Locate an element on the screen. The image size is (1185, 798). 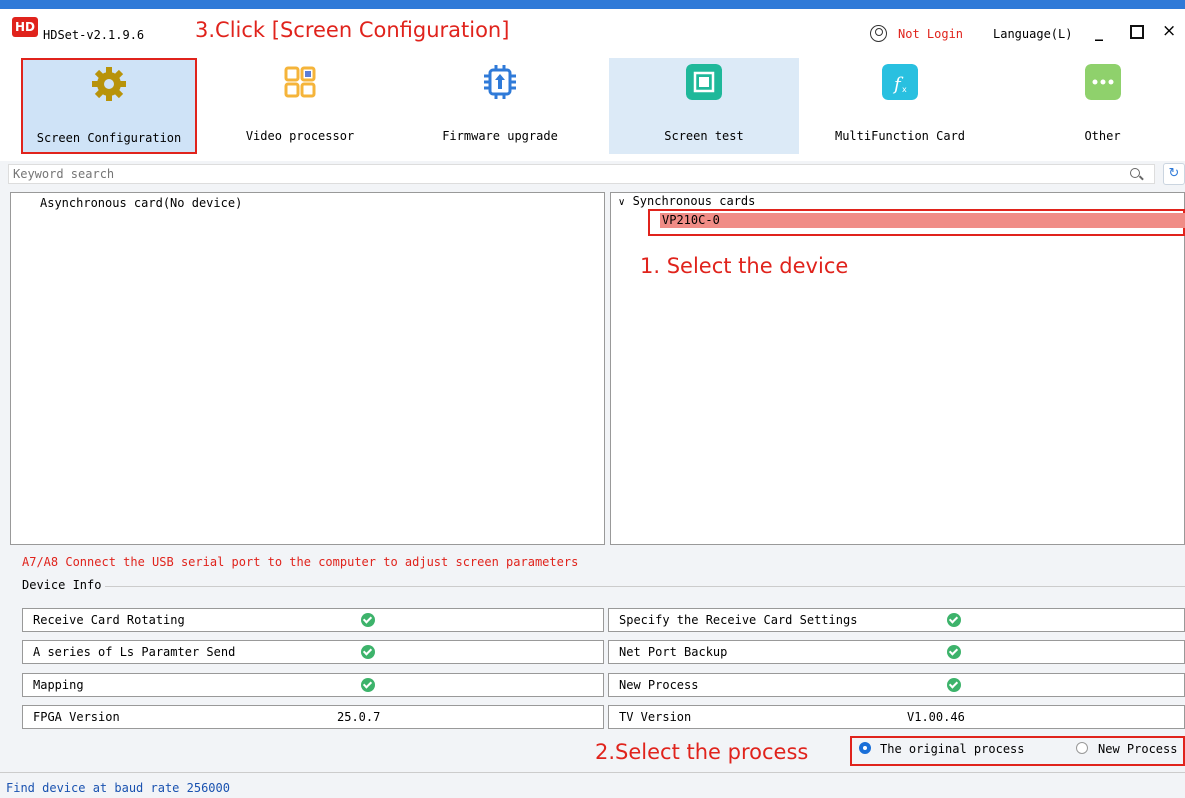
annotation-step-2: 2.Select the process is located at coordinates (702, 752).